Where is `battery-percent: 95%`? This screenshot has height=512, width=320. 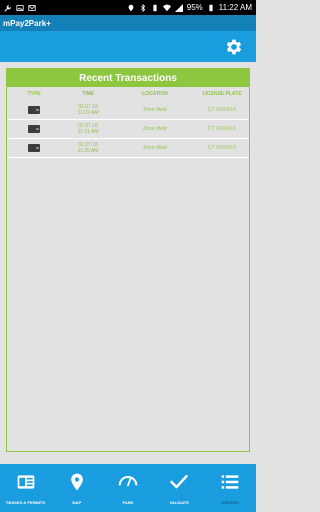
battery-percent: 95% is located at coordinates (194, 7).